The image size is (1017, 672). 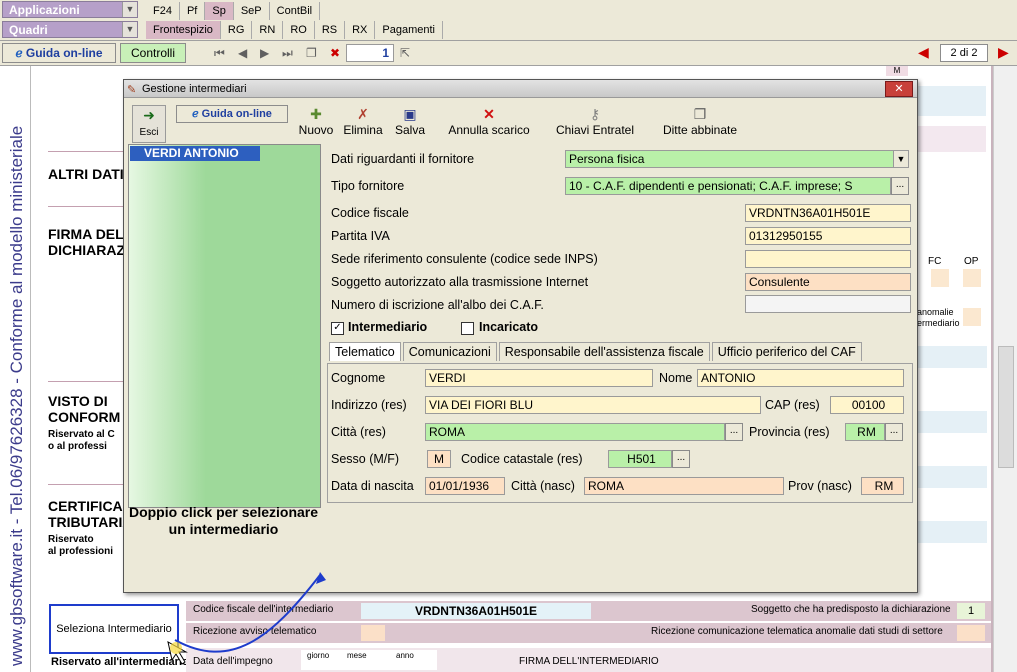 I want to click on guida-online-button: ℯ Guida on-line, so click(x=59, y=53).